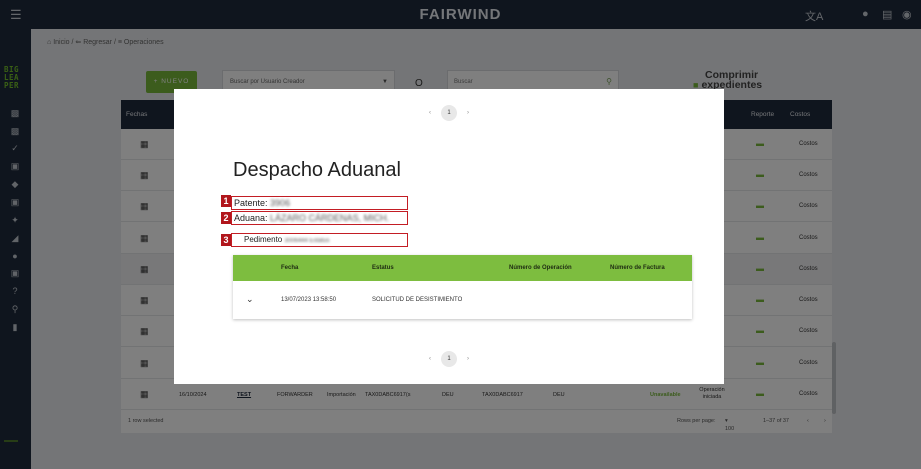  What do you see at coordinates (309, 300) in the screenshot?
I see `detail-fecha: 13/07/2023 13:58:50` at bounding box center [309, 300].